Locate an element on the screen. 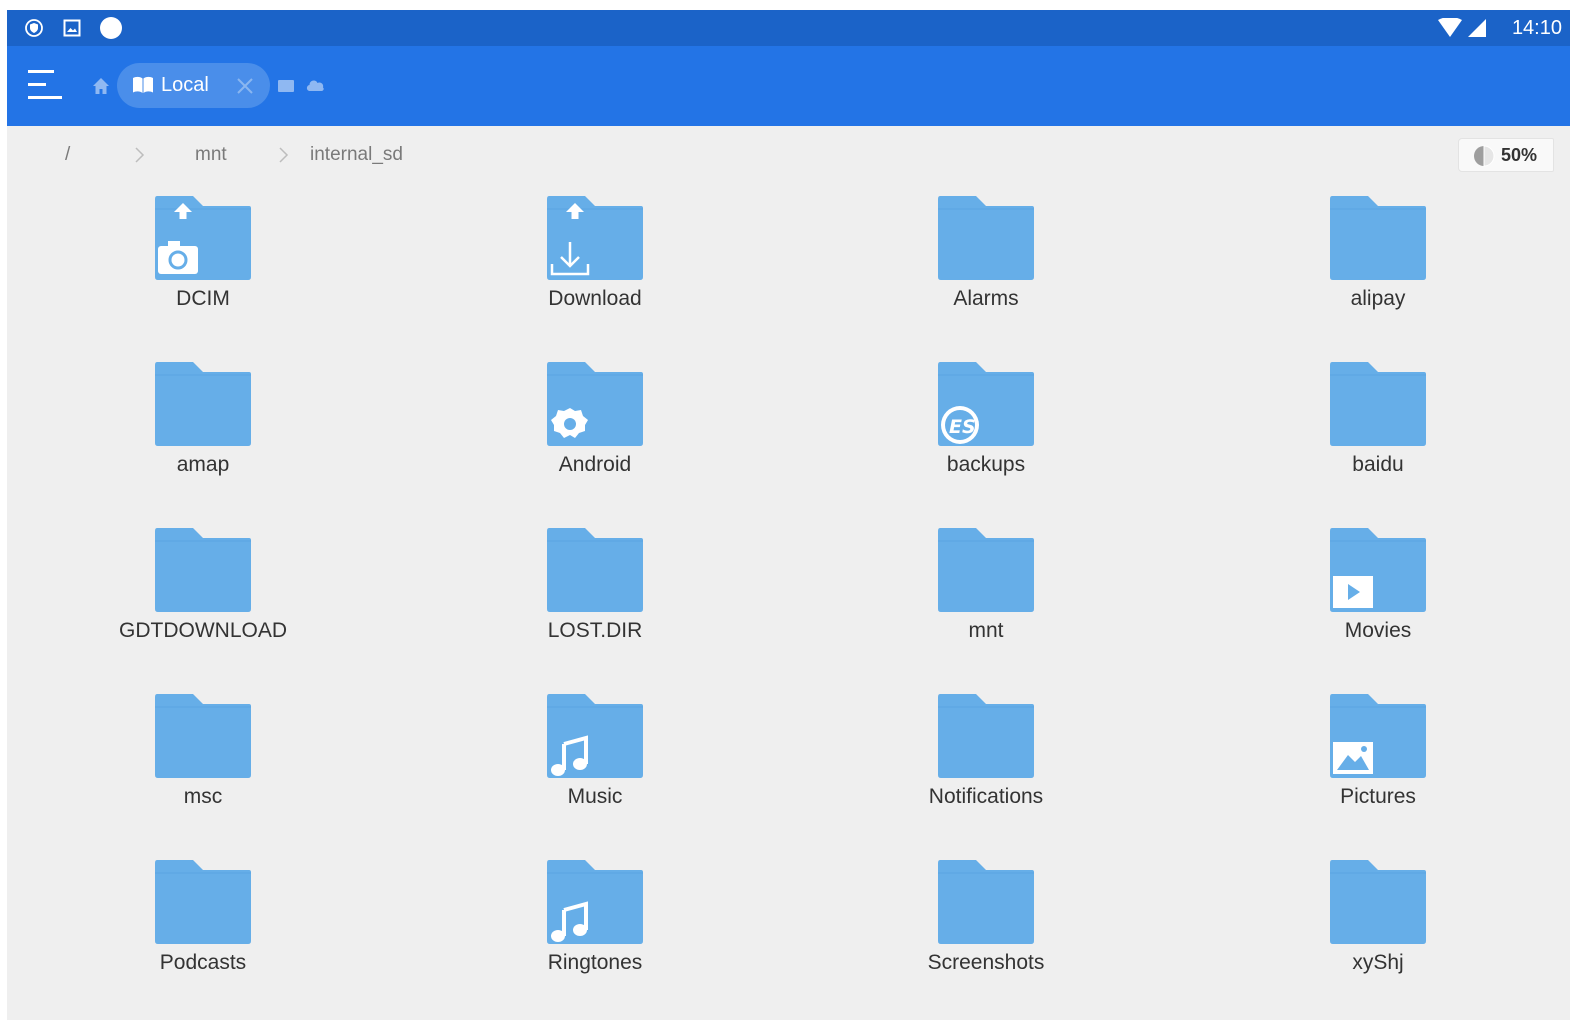 Image resolution: width=1577 pixels, height=1025 pixels. folder-name: DCIM is located at coordinates (203, 298).